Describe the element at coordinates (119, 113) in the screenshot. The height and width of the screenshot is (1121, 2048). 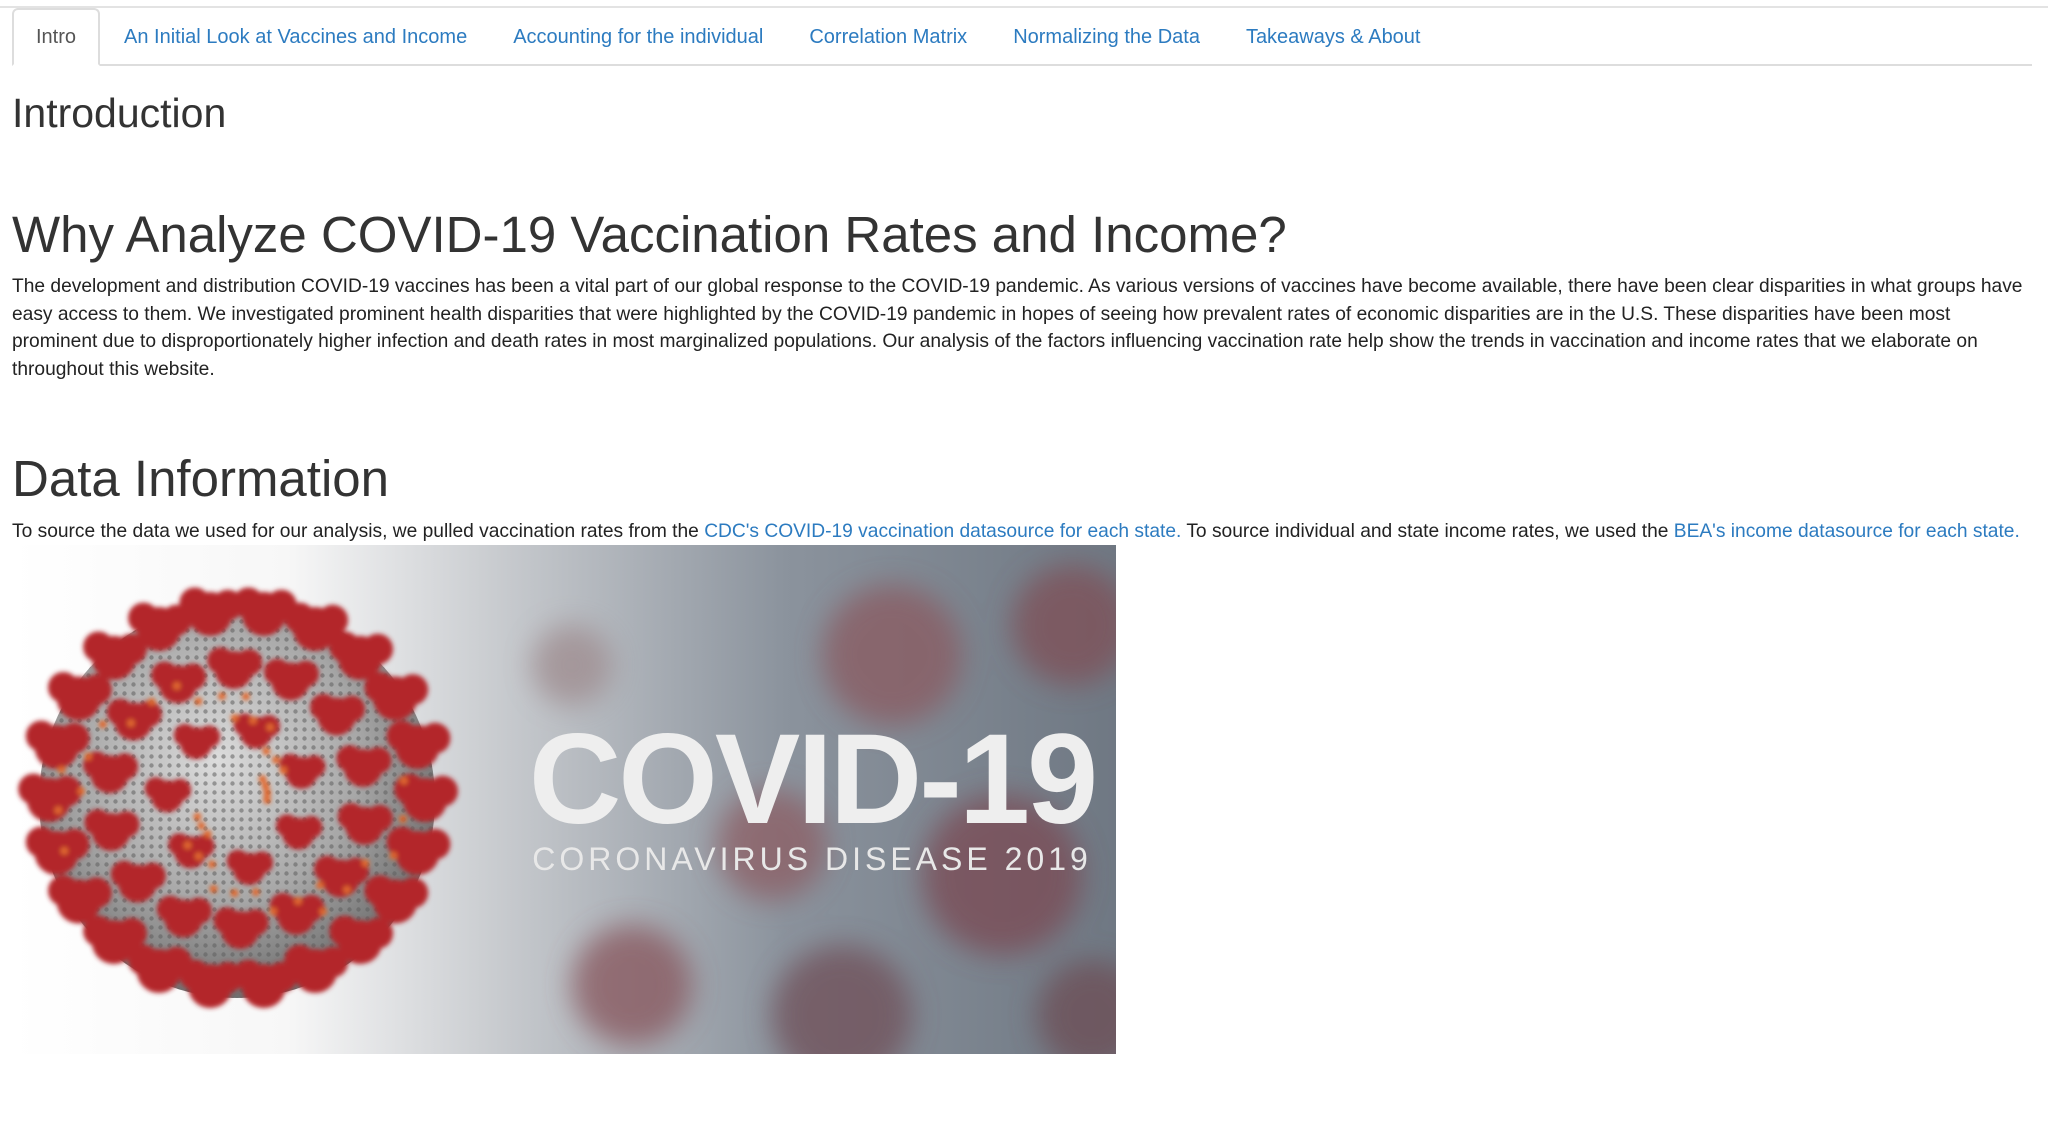
I see `page-title: Introduction` at that location.